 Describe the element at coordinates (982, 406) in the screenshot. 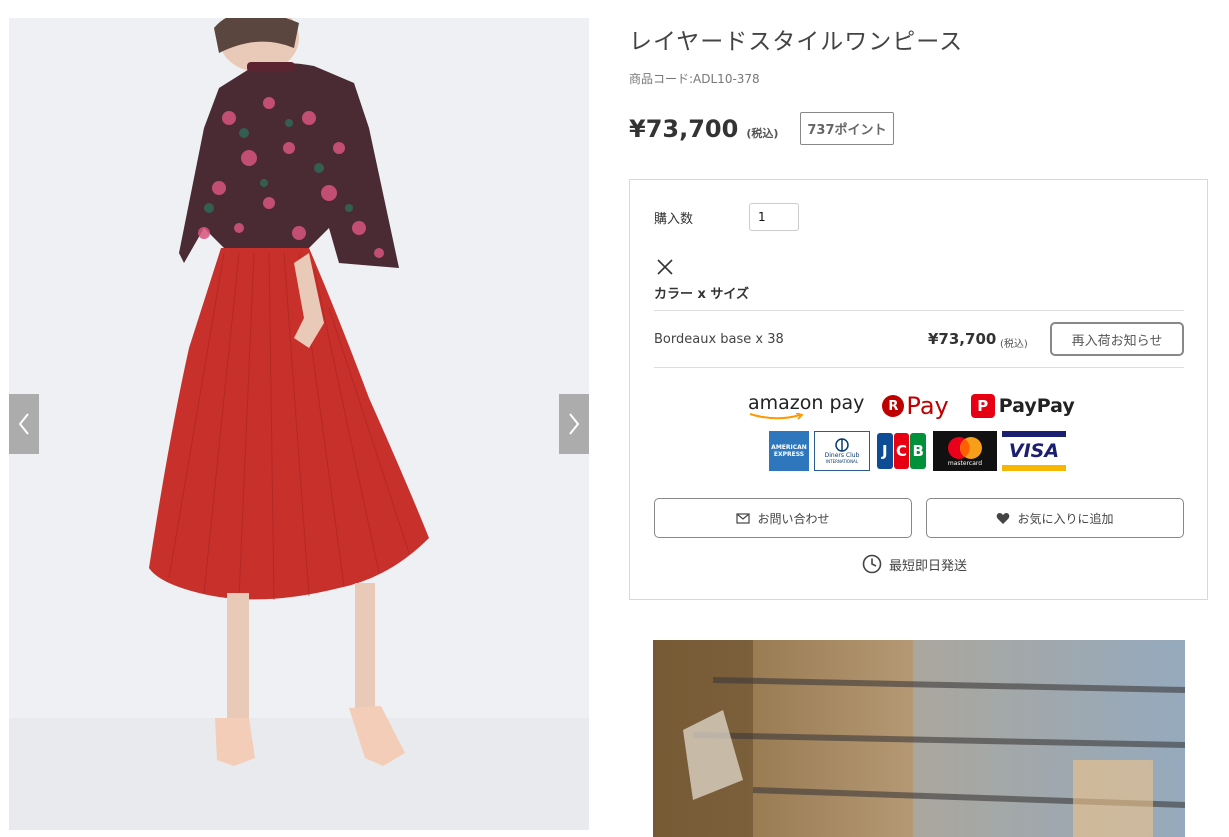

I see `paypay-mark-icon: P` at that location.